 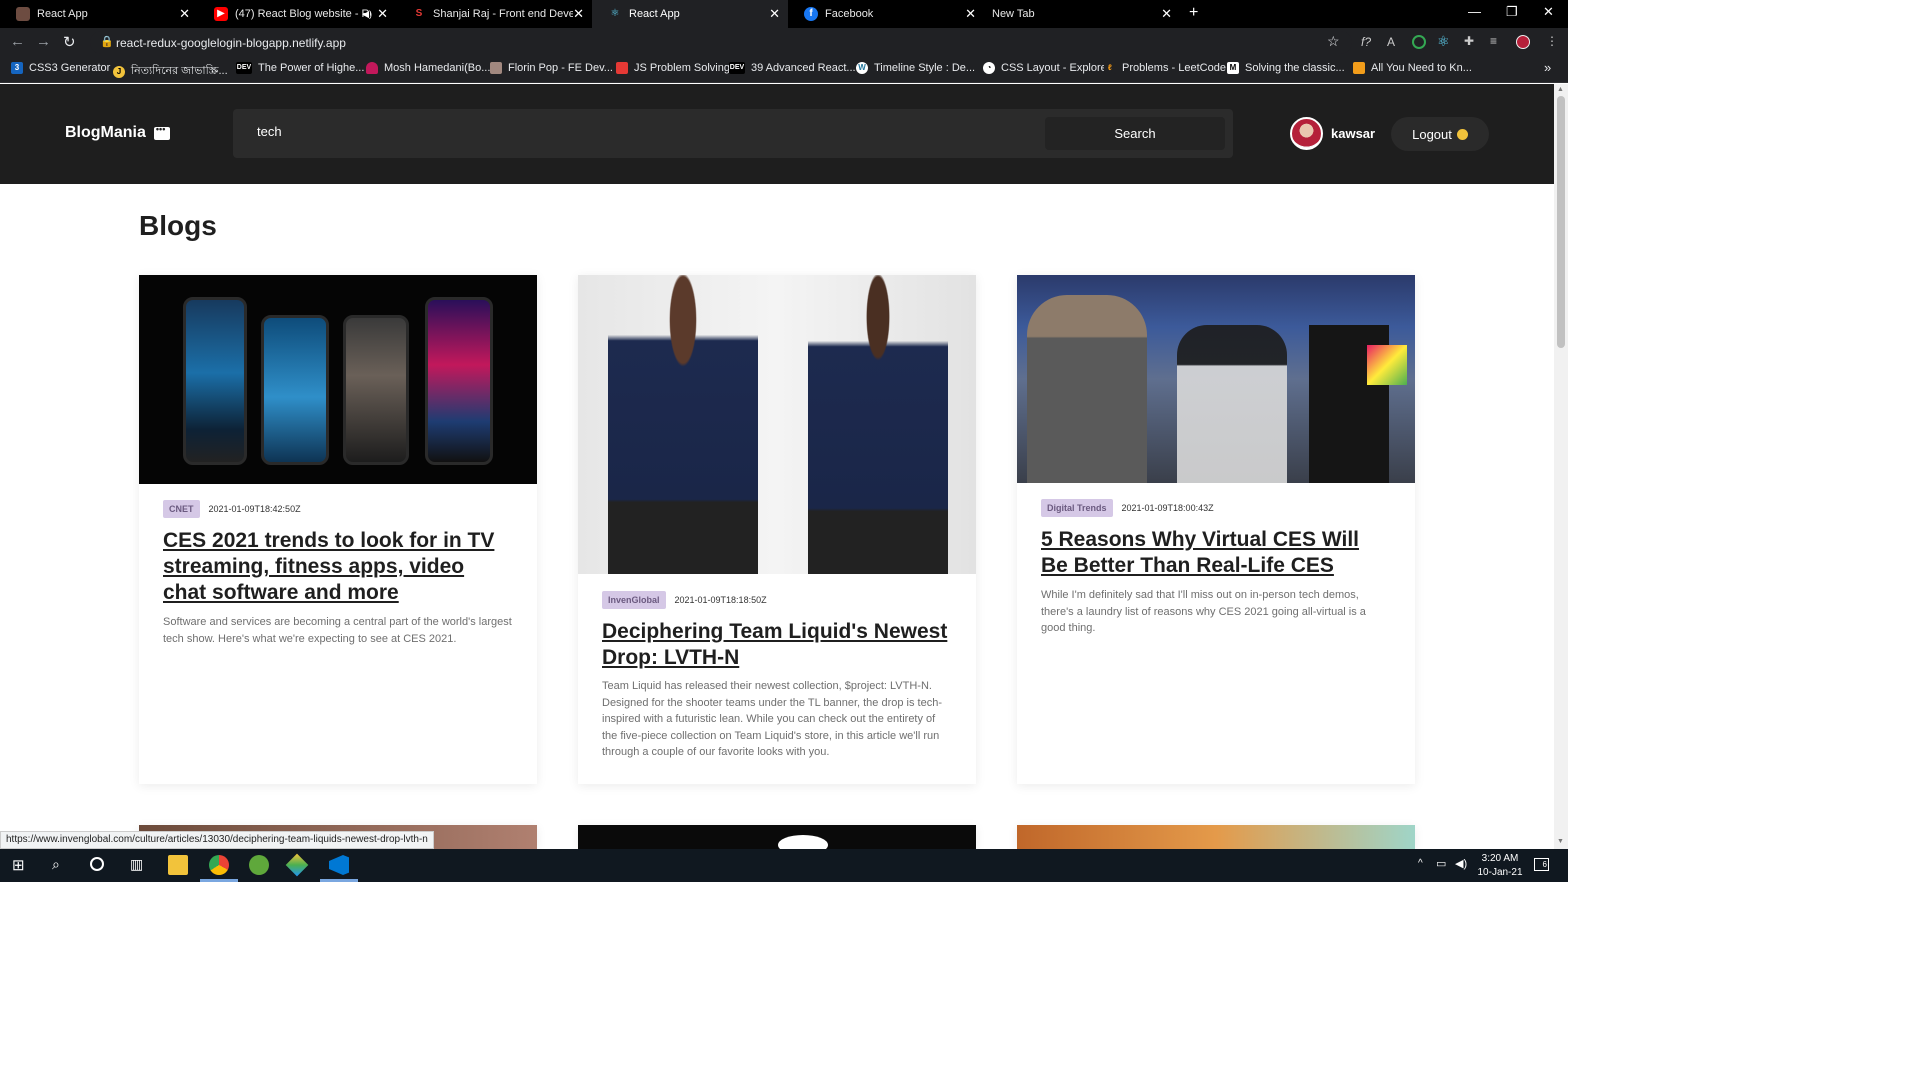 I want to click on tab-new-tab: New Tab ✕, so click(x=1078, y=14).